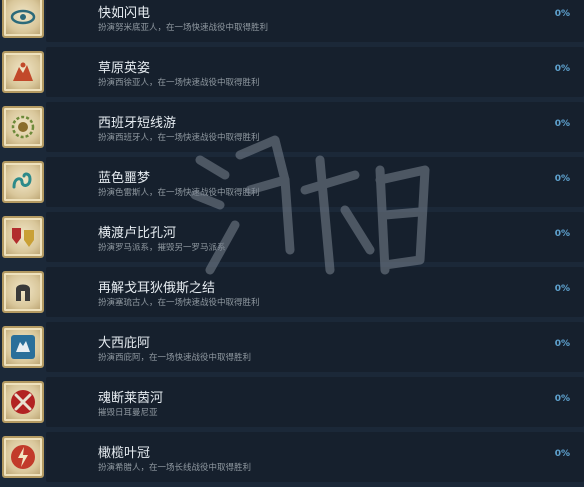 This screenshot has height=487, width=584. I want to click on achievement-panel: 草原英姿 扮演西徐亚人，在一场快速战役中取得胜利 0%, so click(315, 72).